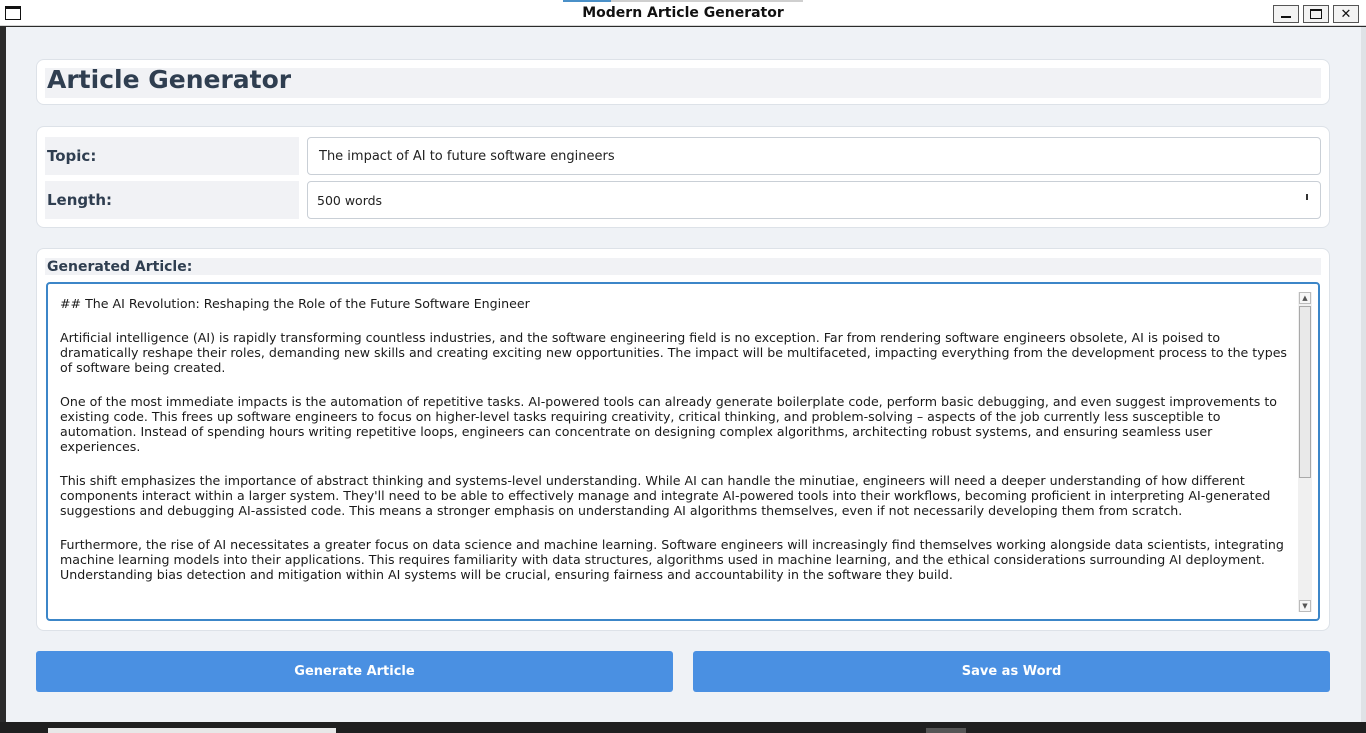 This screenshot has width=1366, height=733. What do you see at coordinates (1011, 671) in the screenshot?
I see `save-as-word-button: Save as Word` at bounding box center [1011, 671].